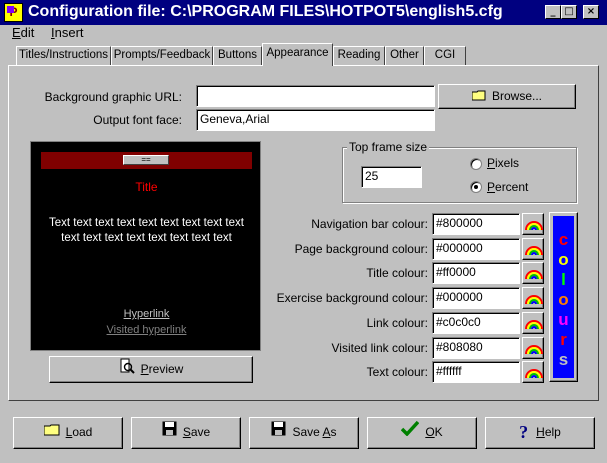  I want to click on percent-radio-selected-dot, so click(476, 187).